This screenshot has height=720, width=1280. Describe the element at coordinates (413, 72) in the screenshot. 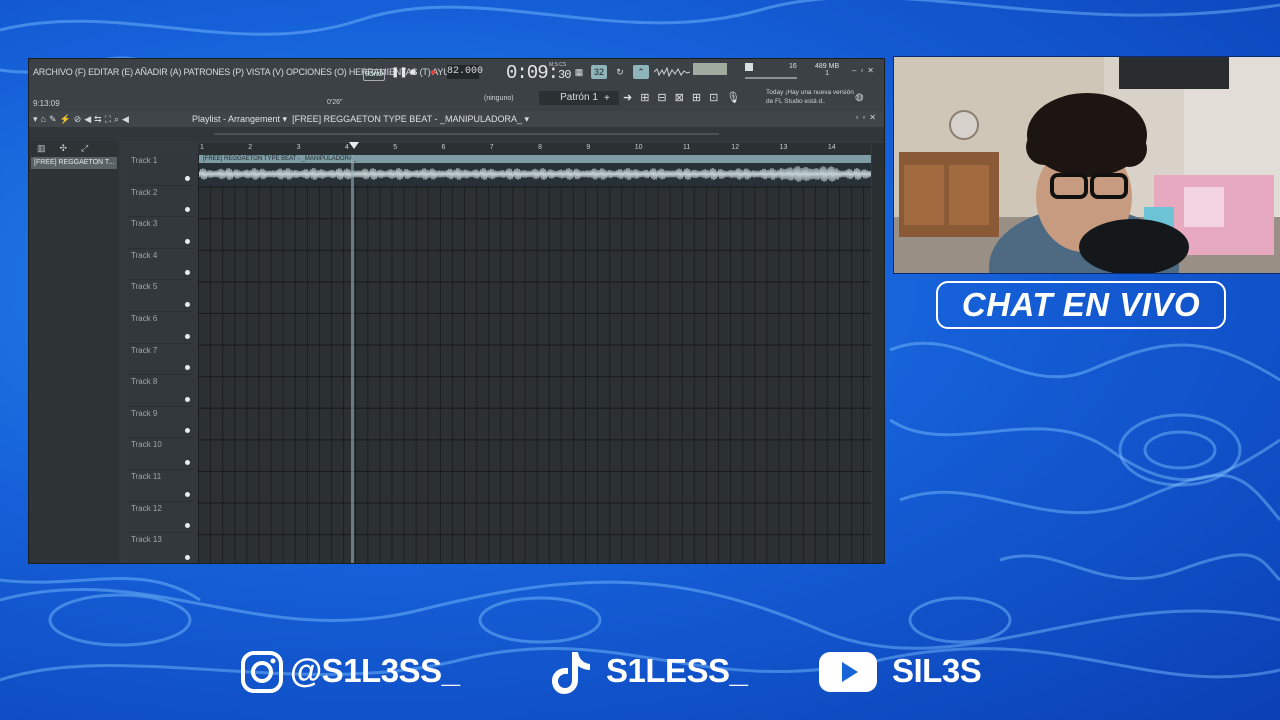

I see `stop-icon: ■` at that location.